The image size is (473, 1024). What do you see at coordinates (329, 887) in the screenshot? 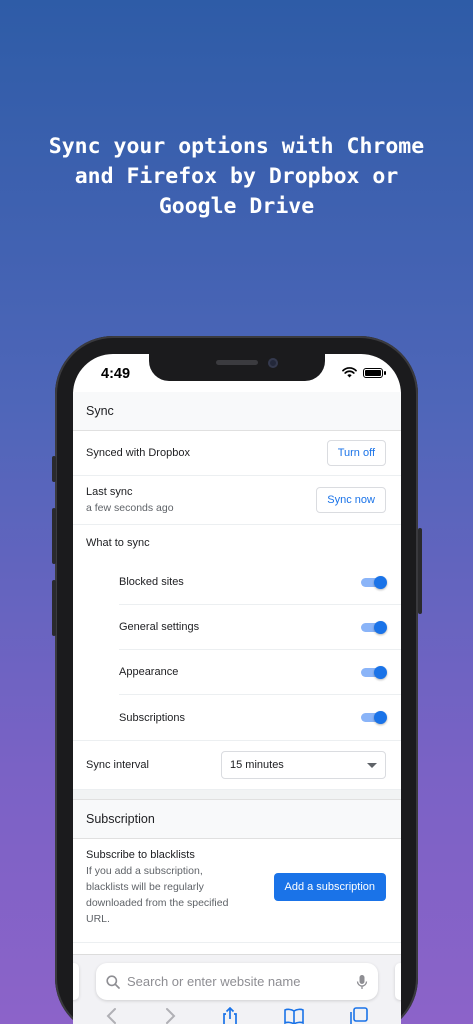
I see `add-subscription-button: Add a subscription` at bounding box center [329, 887].